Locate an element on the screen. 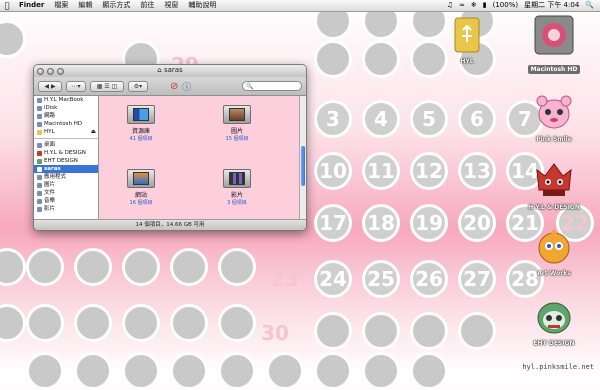 Image resolution: width=600 pixels, height=390 pixels. wallpaper-number: 11 is located at coordinates (381, 171).